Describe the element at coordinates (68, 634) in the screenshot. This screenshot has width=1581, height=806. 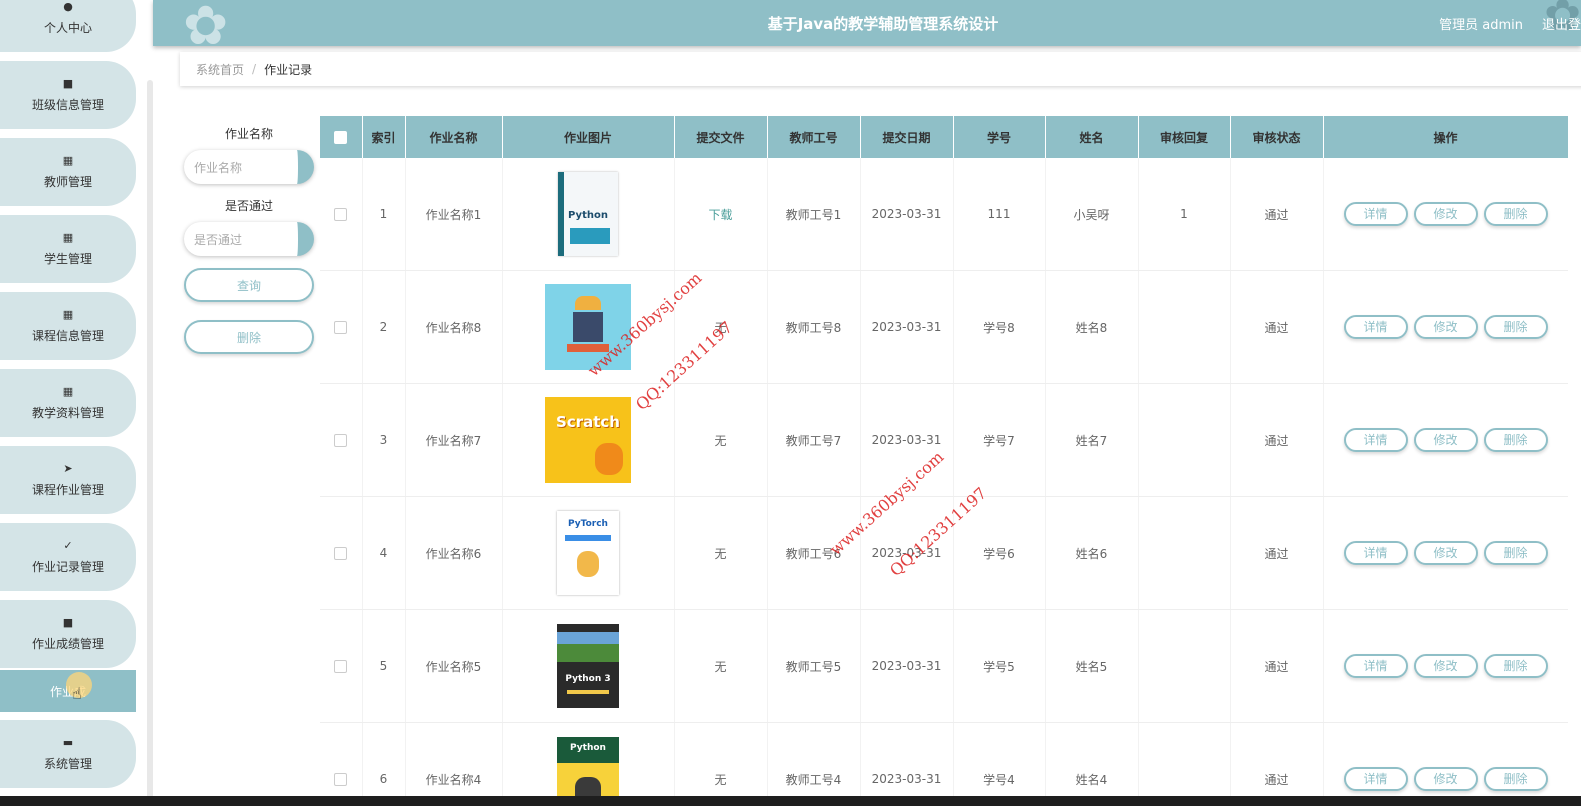
I see `sidebar-item-homework-grades: ■ 作业成绩管理` at that location.